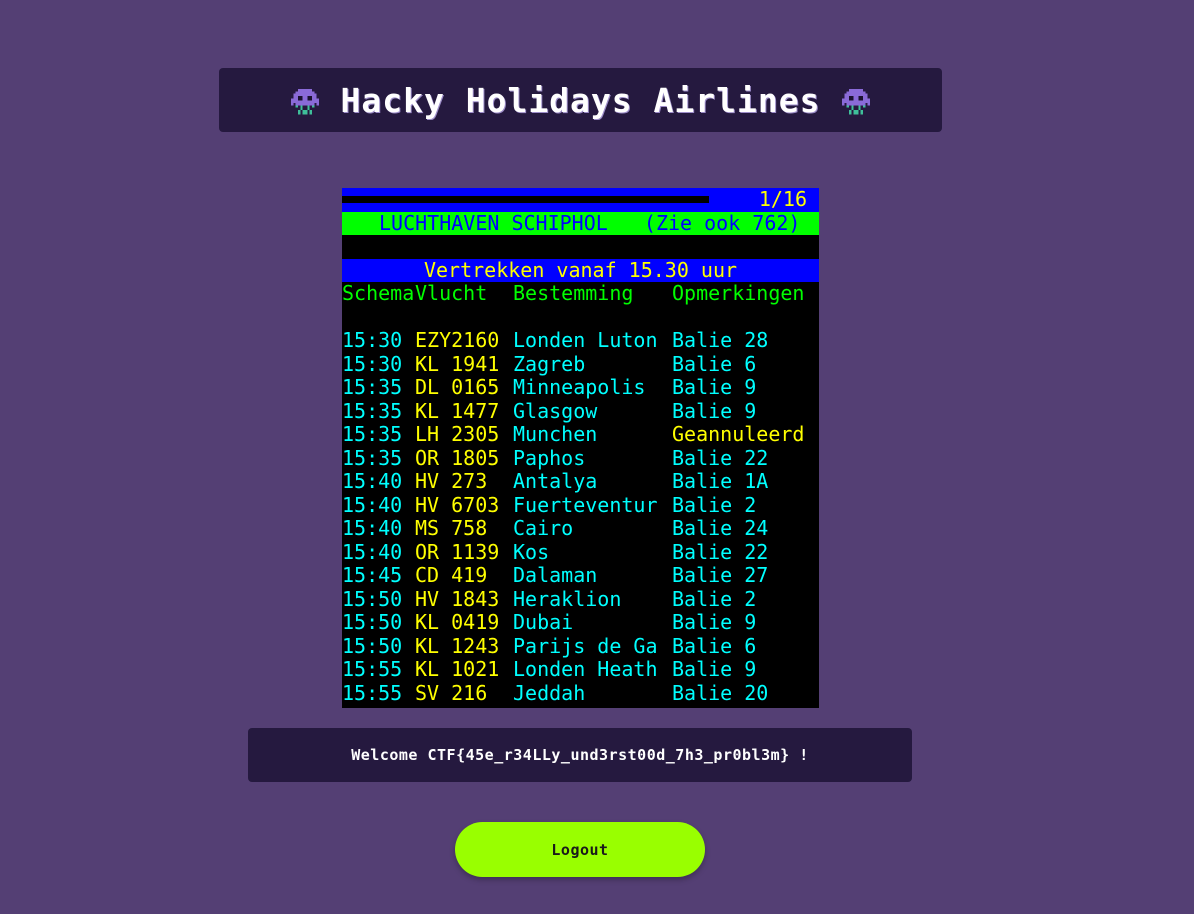 This screenshot has width=1194, height=914. I want to click on flight-number: KL 1477, so click(457, 410).